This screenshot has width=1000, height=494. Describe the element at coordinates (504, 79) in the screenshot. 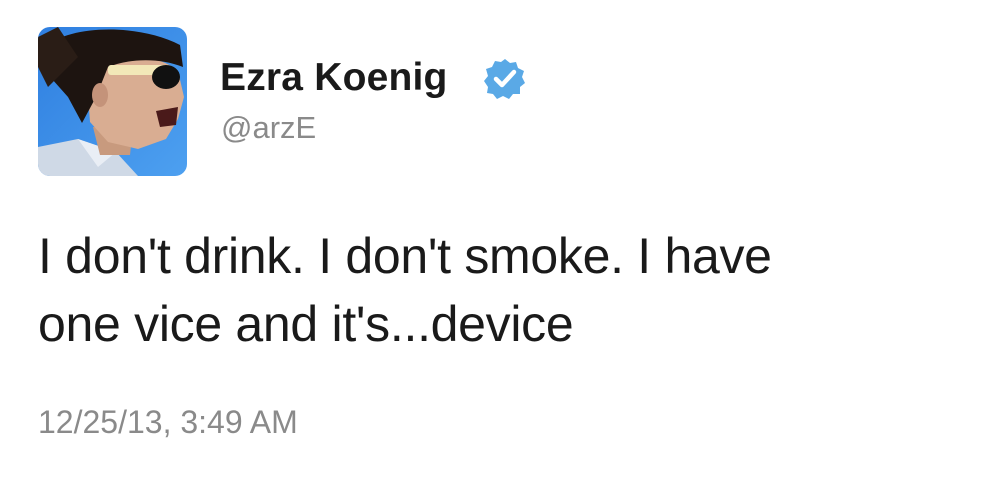

I see `verified-badge-icon` at that location.